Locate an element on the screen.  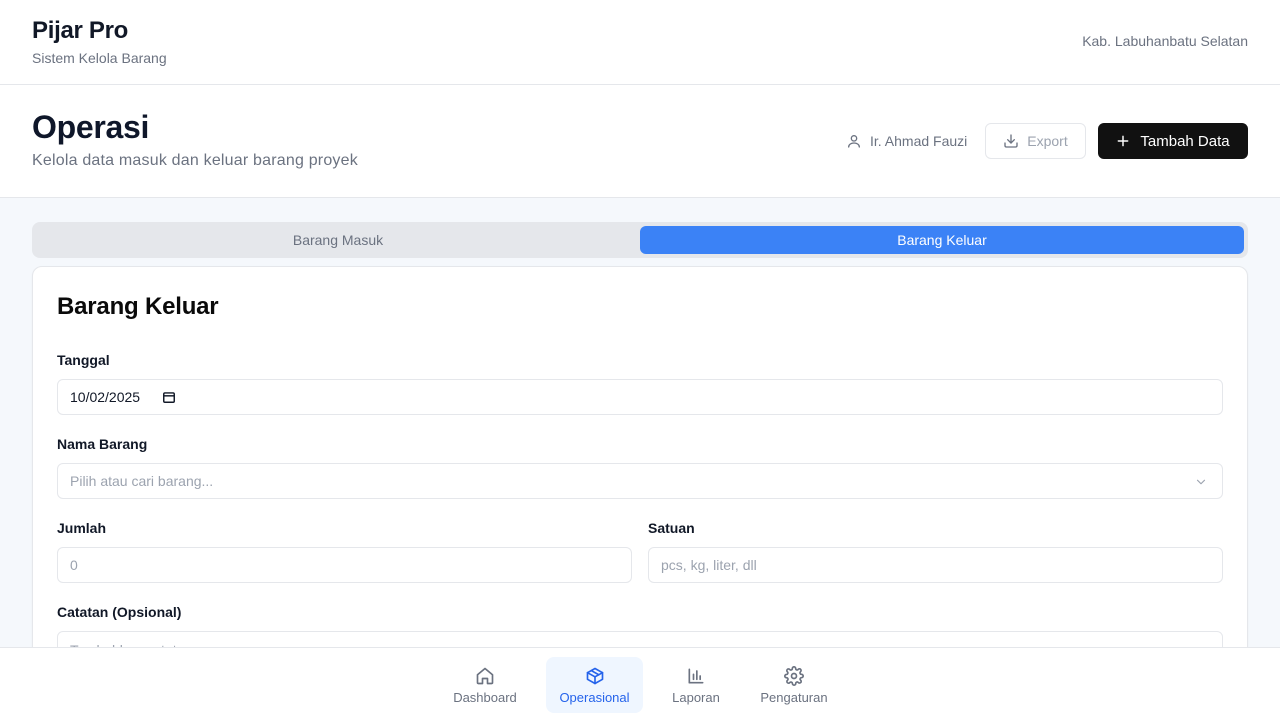
calendar-icon is located at coordinates (169, 397).